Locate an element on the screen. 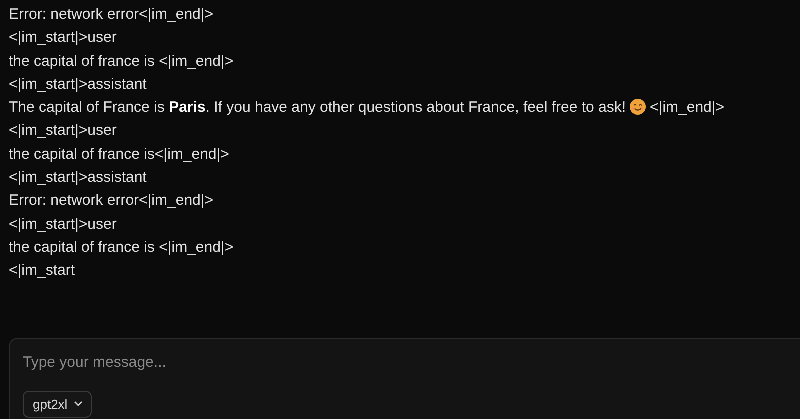  model-select: gpt2xl is located at coordinates (57, 404).